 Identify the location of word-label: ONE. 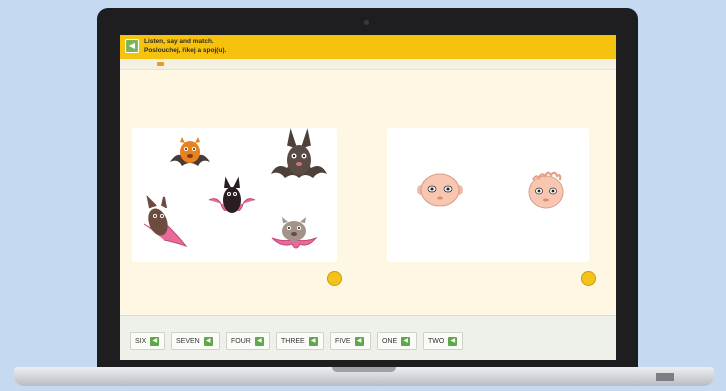
(390, 341).